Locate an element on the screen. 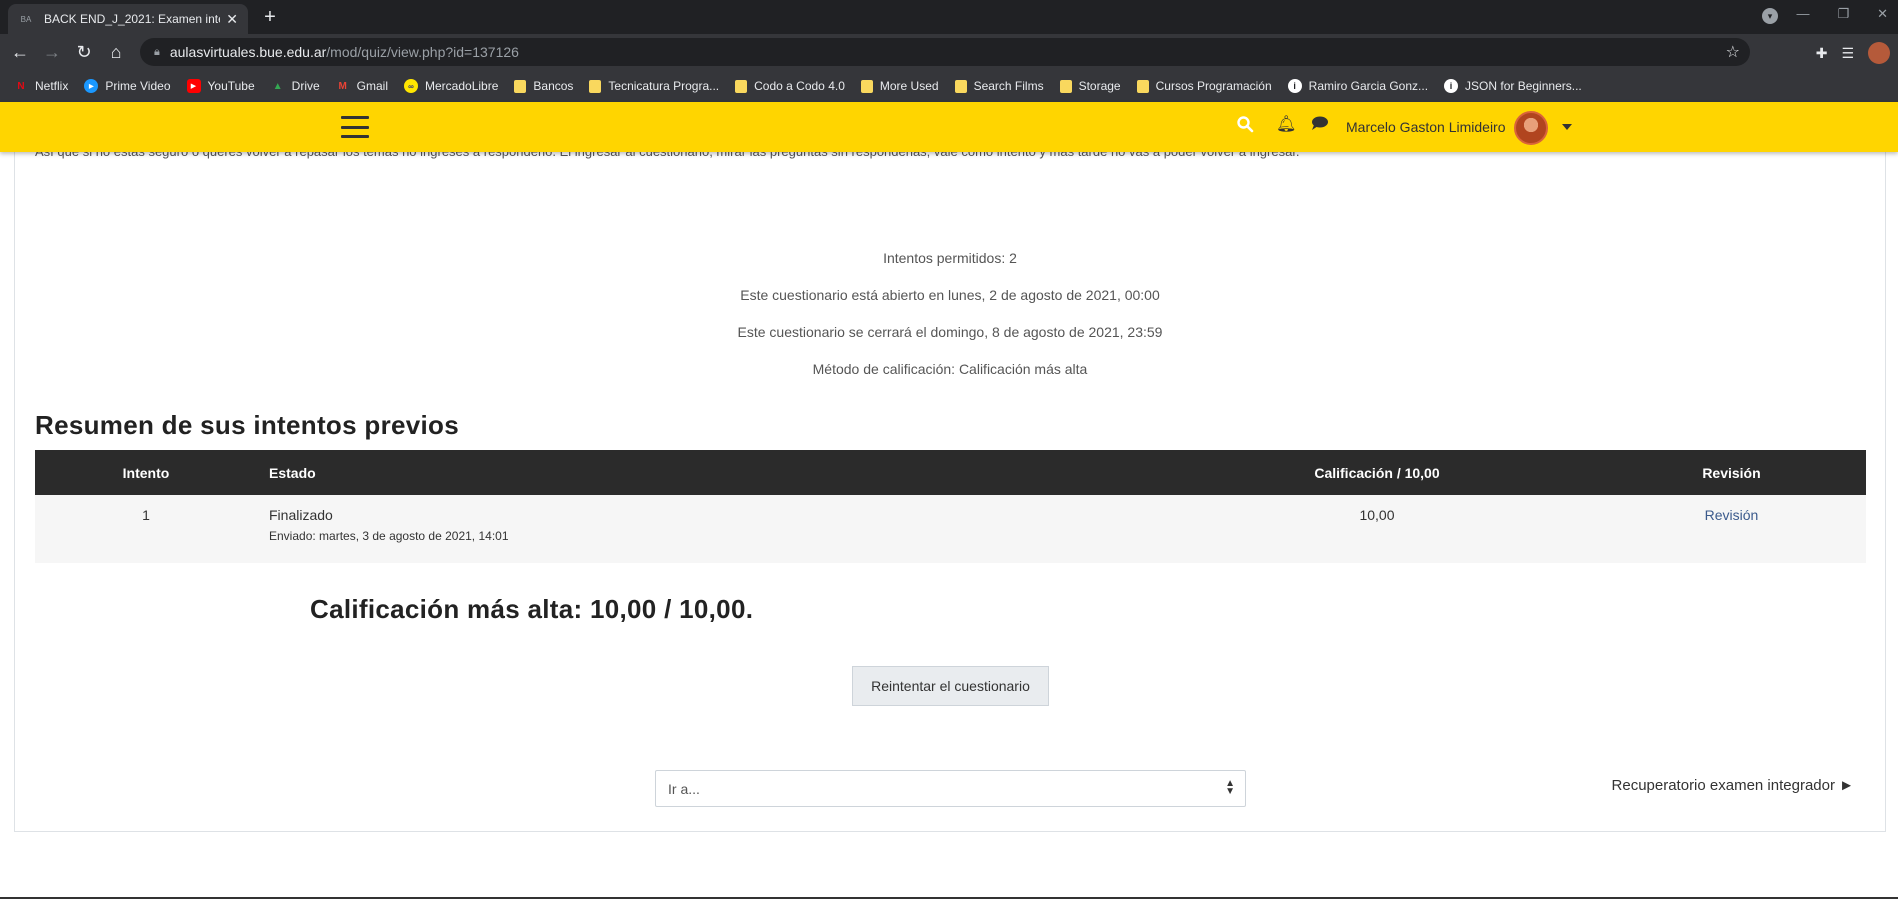 This screenshot has height=899, width=1898. prime-video-icon: ▸ is located at coordinates (91, 86).